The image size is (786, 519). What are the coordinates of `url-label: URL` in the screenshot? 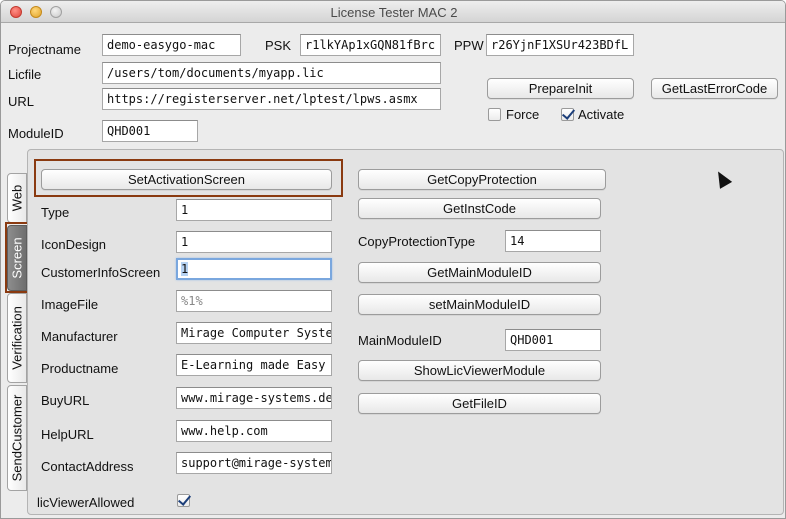 It's located at (21, 101).